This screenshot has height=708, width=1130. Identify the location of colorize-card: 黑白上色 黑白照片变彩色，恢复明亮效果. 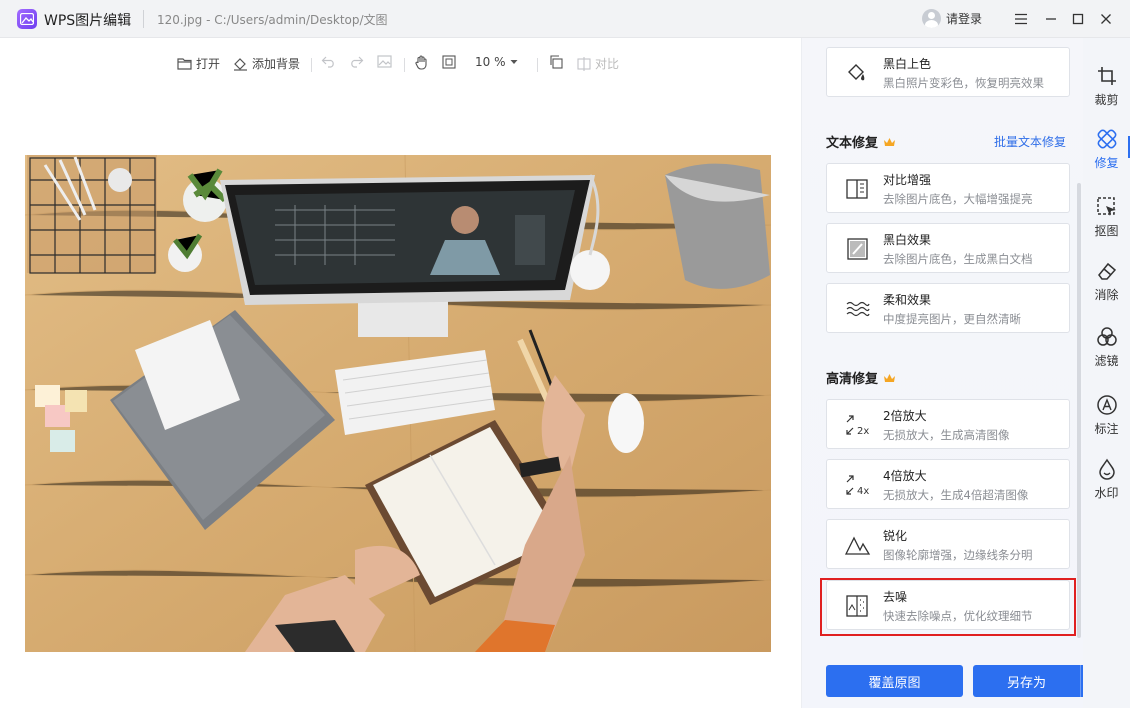
(948, 72).